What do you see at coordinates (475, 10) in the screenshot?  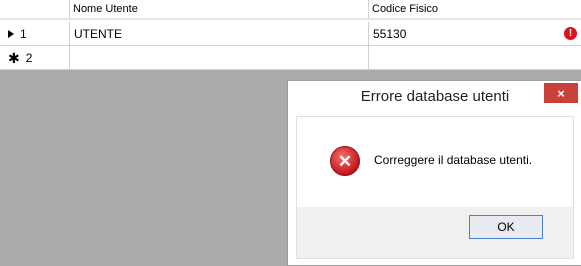 I see `column-header-codice-fisico: Codice Fisico` at bounding box center [475, 10].